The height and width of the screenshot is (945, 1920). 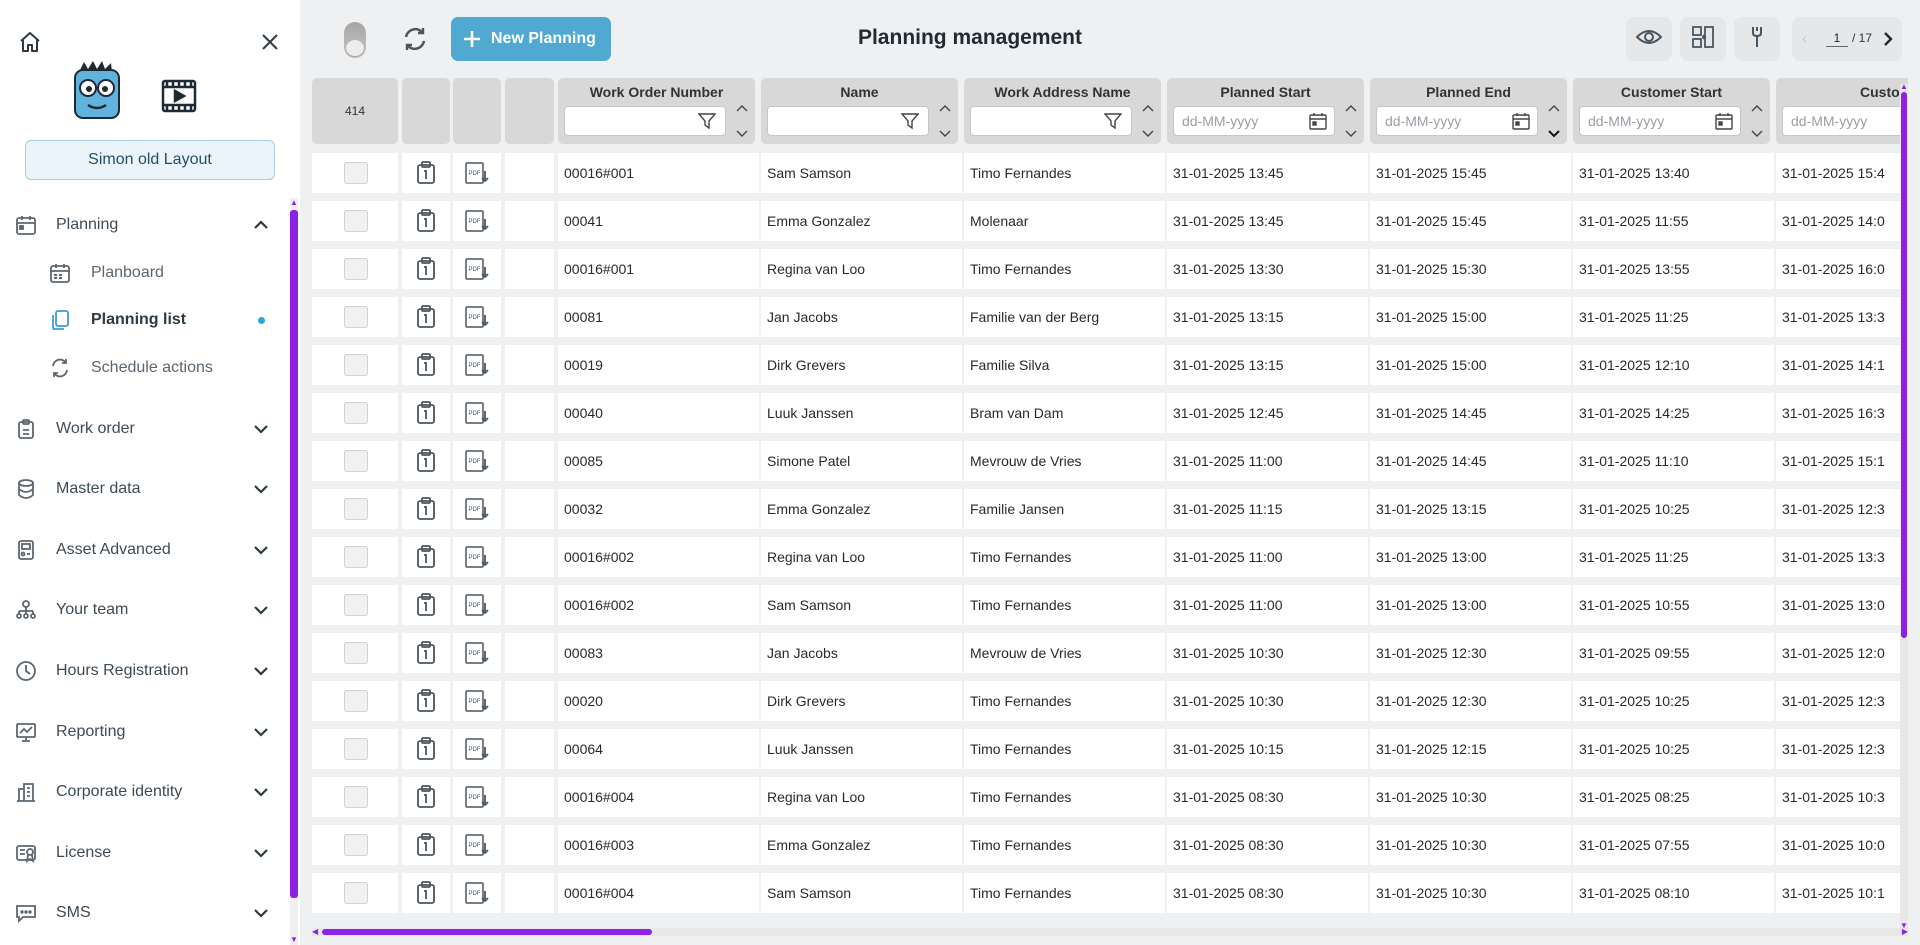 I want to click on toggle-switch, so click(x=355, y=40).